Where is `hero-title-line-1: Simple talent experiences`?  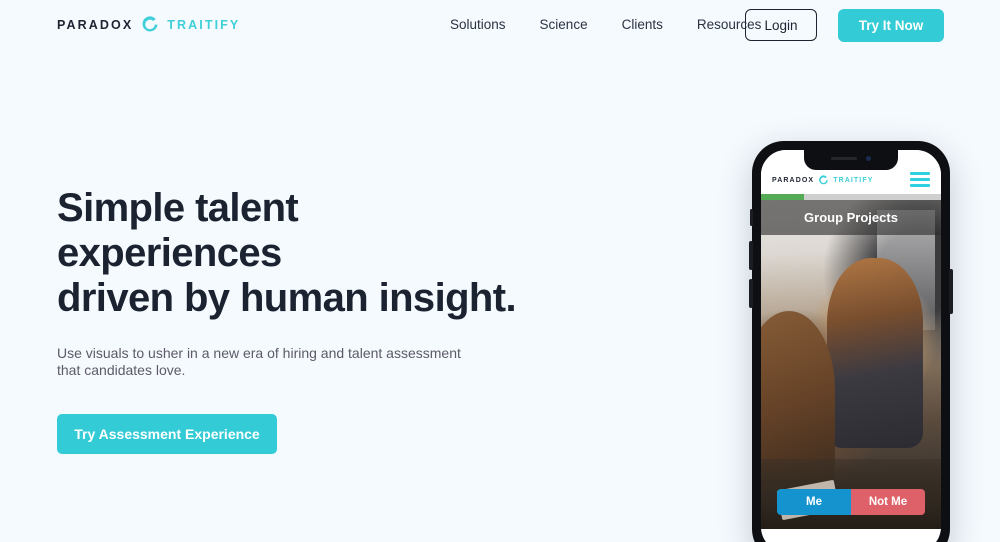
hero-title-line-1: Simple talent experiences is located at coordinates (178, 230).